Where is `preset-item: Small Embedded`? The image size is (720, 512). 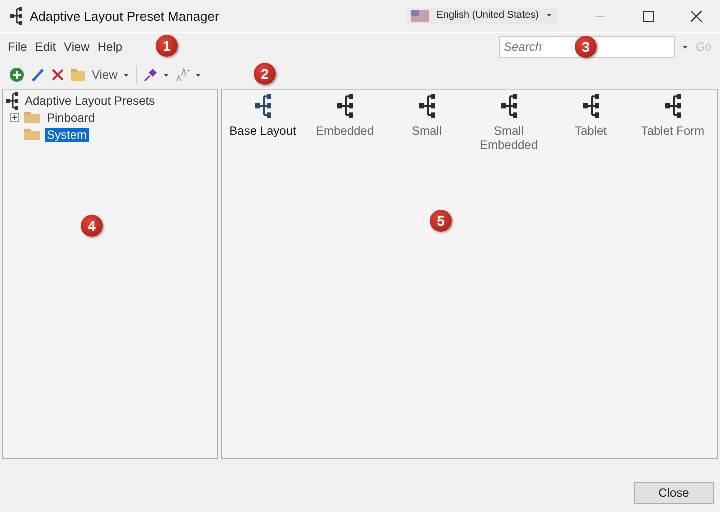 preset-item: Small Embedded is located at coordinates (509, 138).